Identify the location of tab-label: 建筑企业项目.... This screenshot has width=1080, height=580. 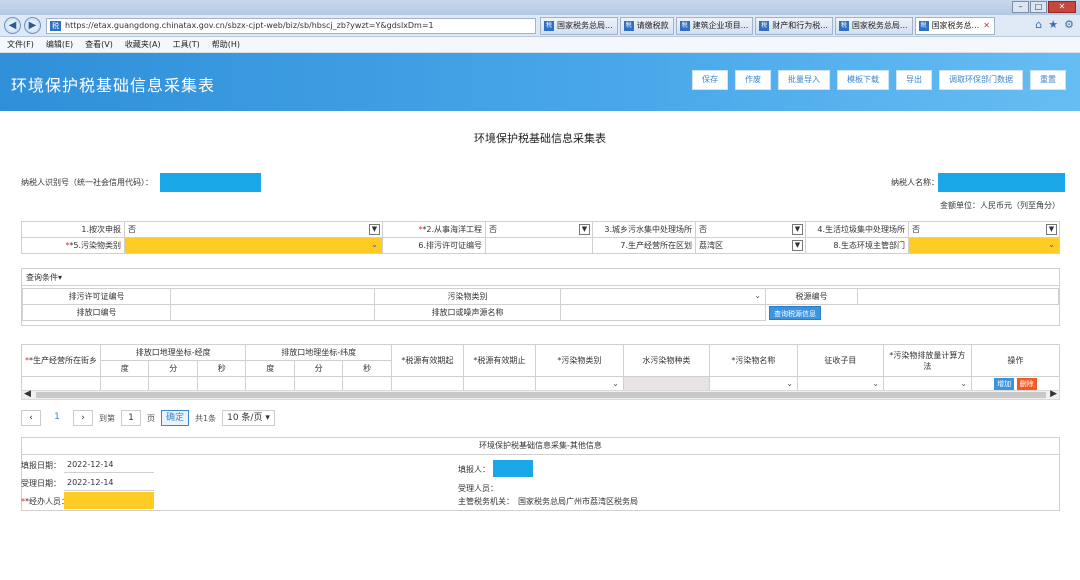
(720, 25).